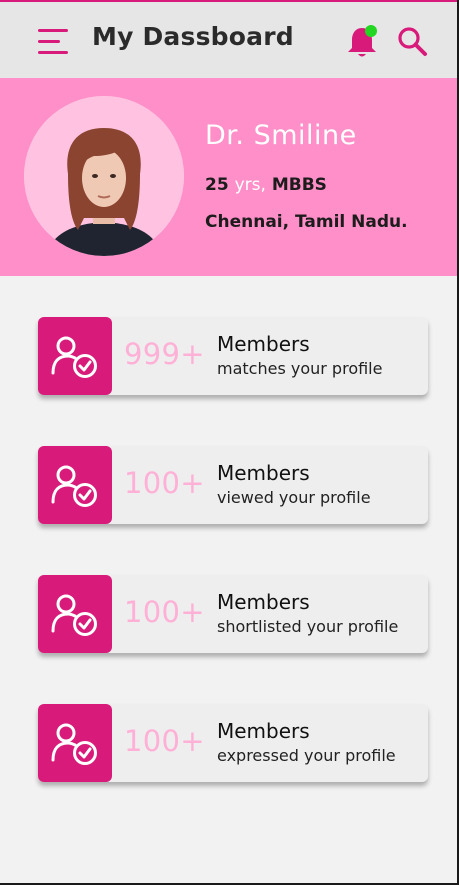 This screenshot has height=885, width=459. What do you see at coordinates (308, 626) in the screenshot?
I see `stat-subtitle: shortlisted your profile` at bounding box center [308, 626].